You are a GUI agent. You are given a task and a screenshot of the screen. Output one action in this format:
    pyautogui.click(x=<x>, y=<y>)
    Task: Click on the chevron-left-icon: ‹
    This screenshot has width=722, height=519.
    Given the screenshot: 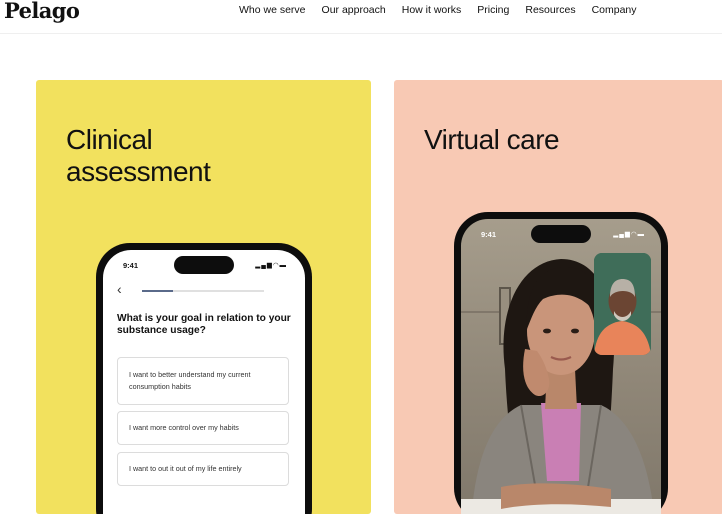 What is the action you would take?
    pyautogui.click(x=119, y=289)
    